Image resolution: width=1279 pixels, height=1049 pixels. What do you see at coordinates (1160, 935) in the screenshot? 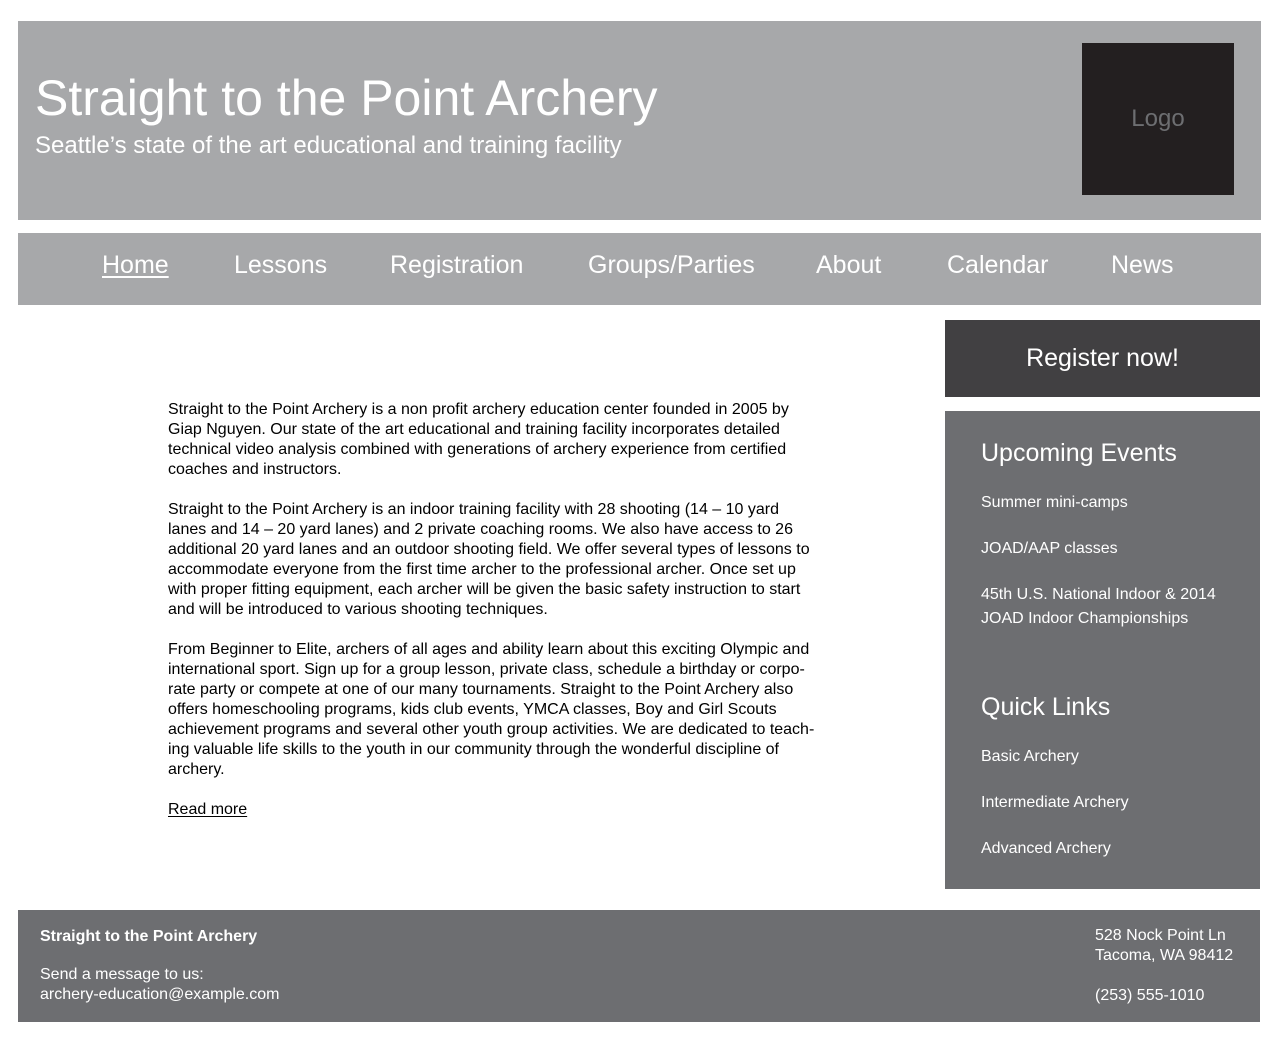
I see `footer-address-line1: 528 Nock Point Ln` at bounding box center [1160, 935].